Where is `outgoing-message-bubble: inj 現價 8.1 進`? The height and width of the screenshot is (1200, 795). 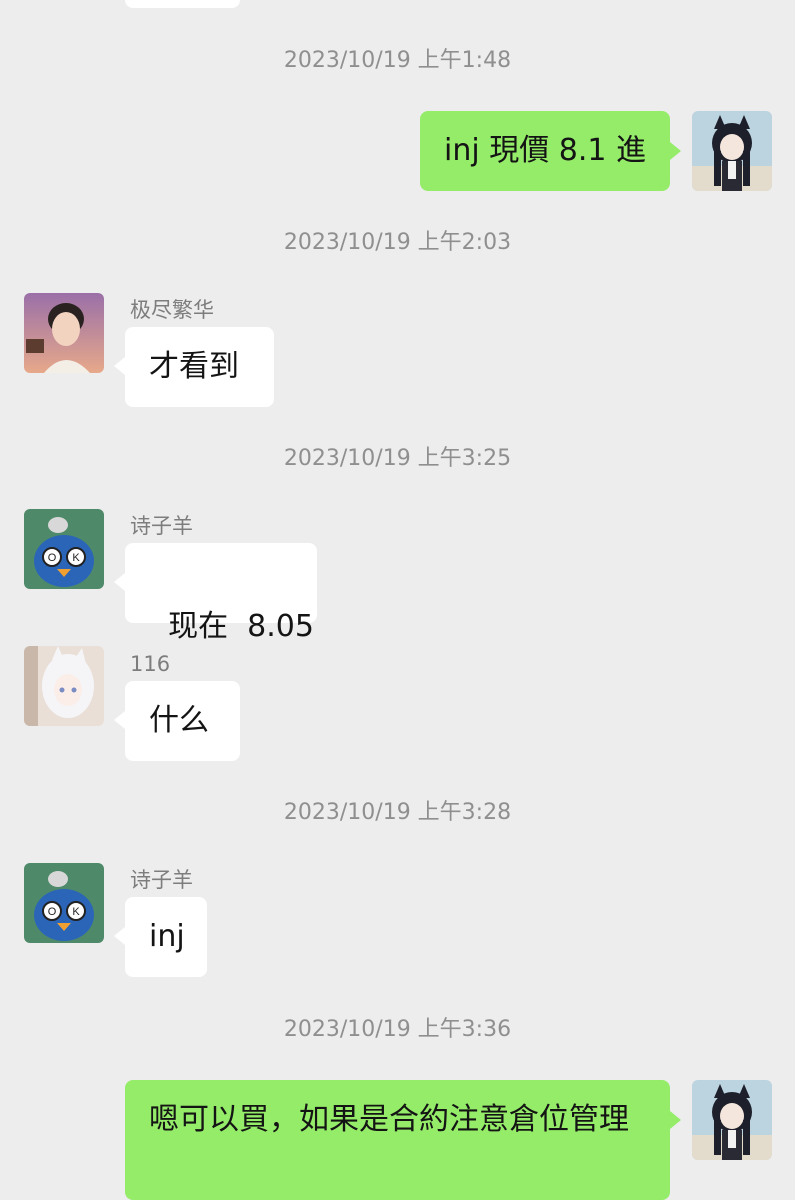
outgoing-message-bubble: inj 現價 8.1 進 is located at coordinates (545, 151).